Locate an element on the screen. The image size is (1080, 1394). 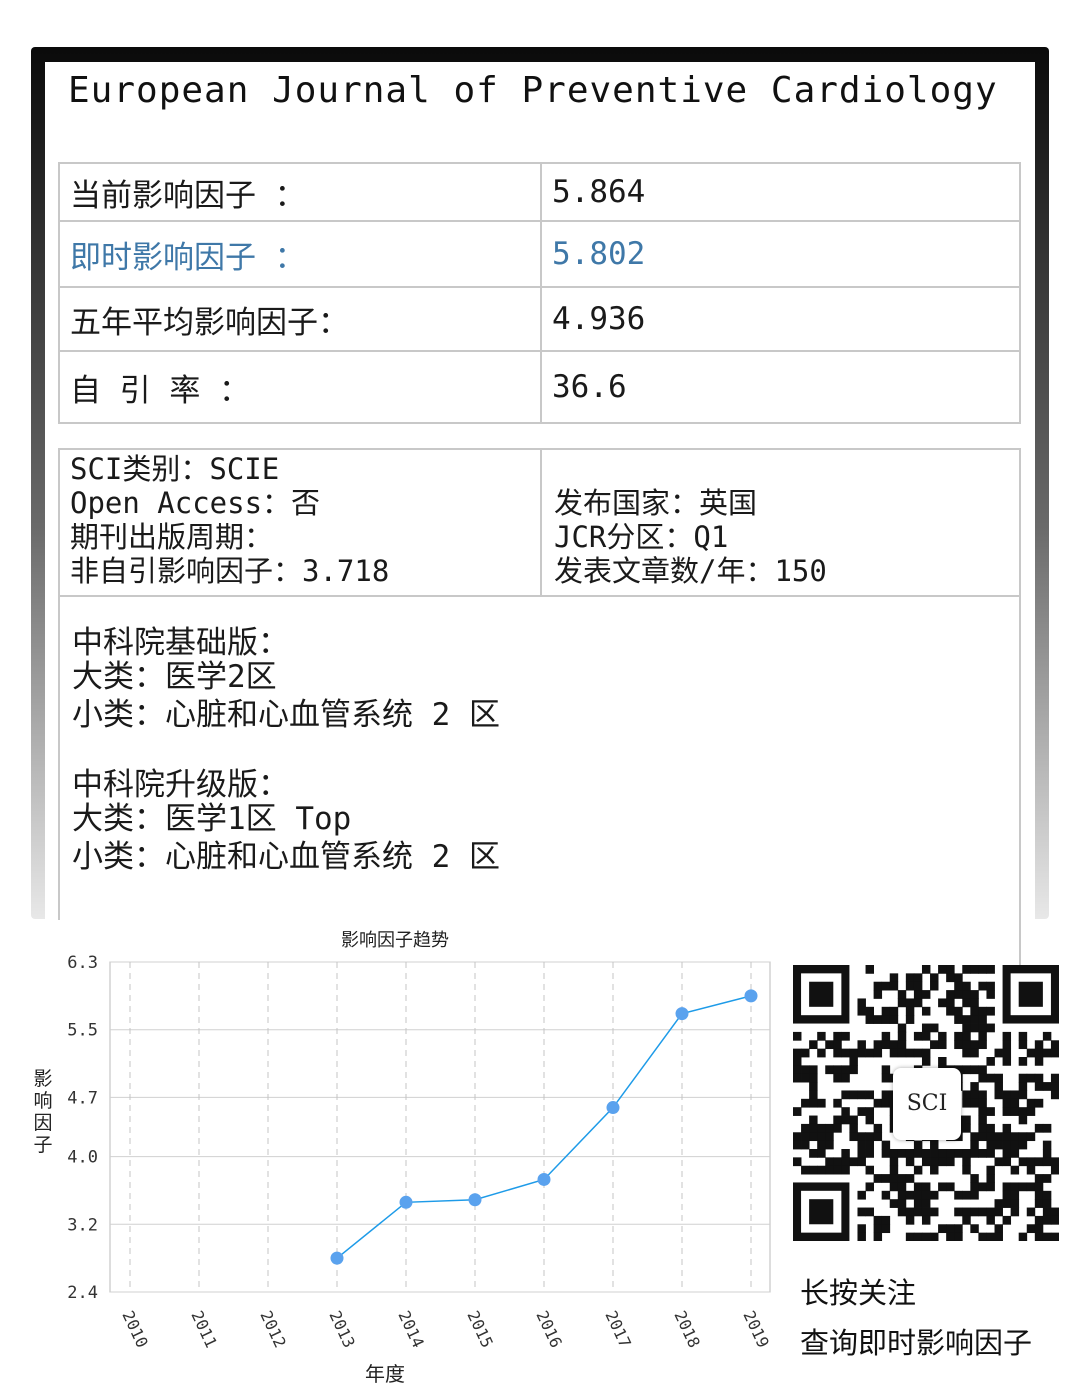
data-point is located at coordinates (475, 1200).